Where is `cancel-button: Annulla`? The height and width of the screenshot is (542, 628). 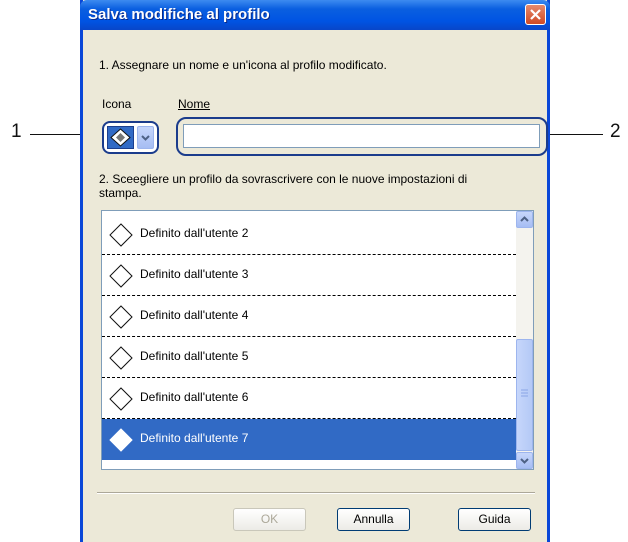
cancel-button: Annulla is located at coordinates (373, 519).